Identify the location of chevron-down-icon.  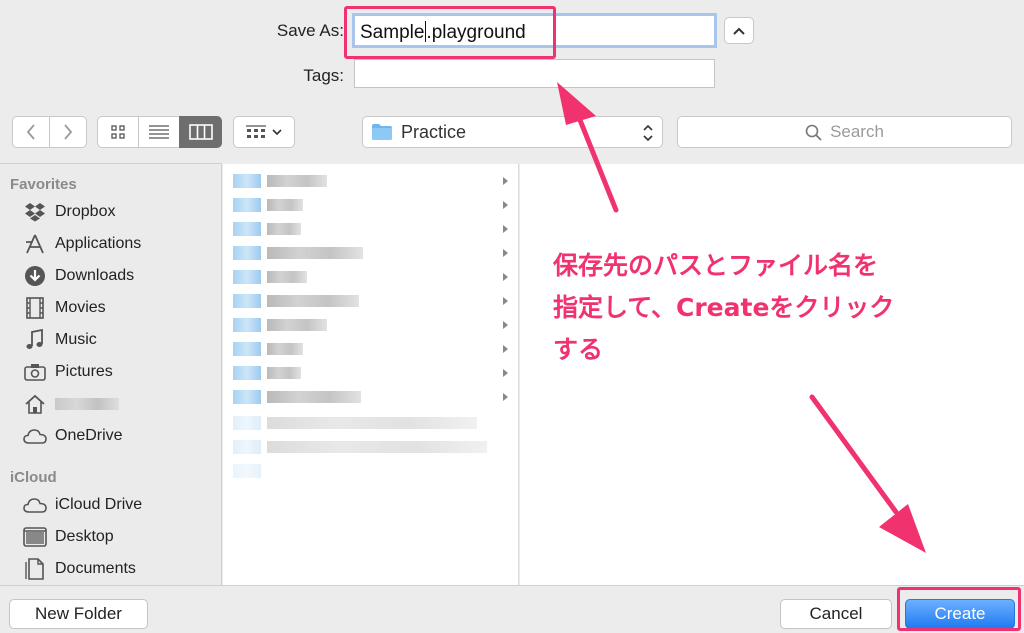
(277, 132).